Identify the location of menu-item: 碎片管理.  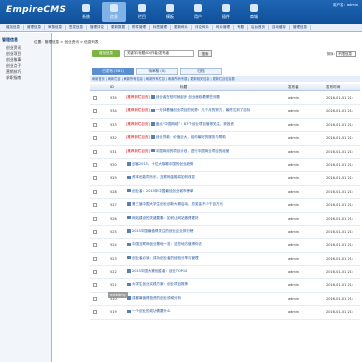
(223, 27).